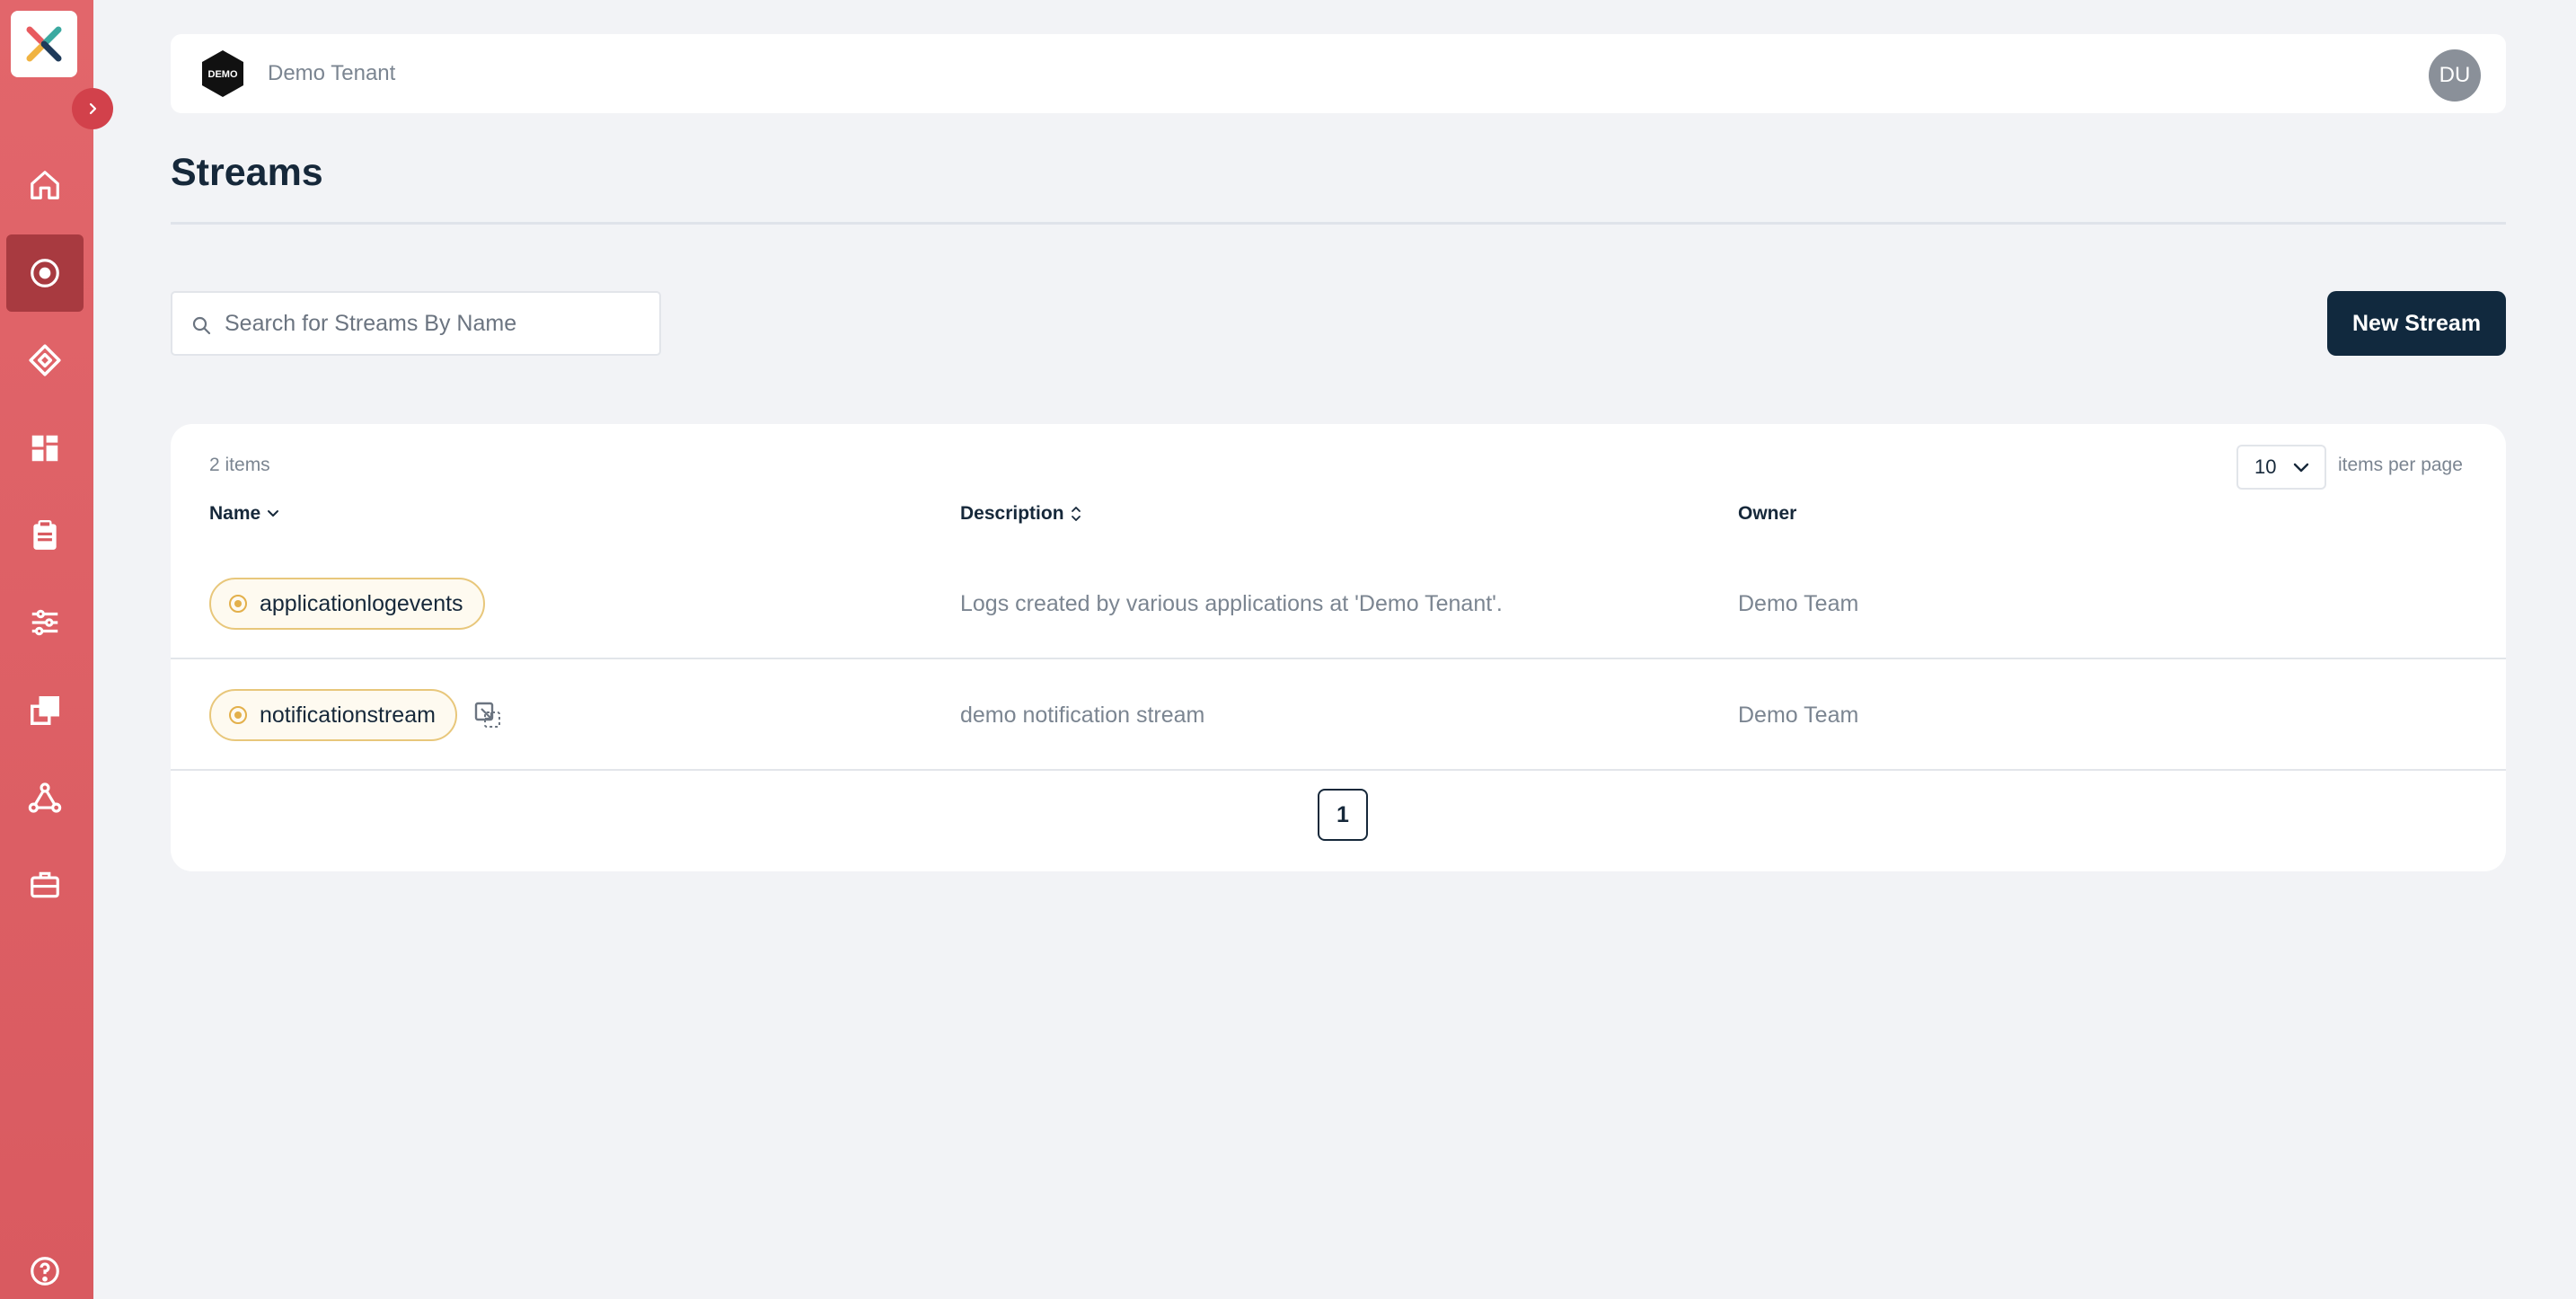 The height and width of the screenshot is (1299, 2576). What do you see at coordinates (331, 73) in the screenshot?
I see `tenant-name: Demo Tenant` at bounding box center [331, 73].